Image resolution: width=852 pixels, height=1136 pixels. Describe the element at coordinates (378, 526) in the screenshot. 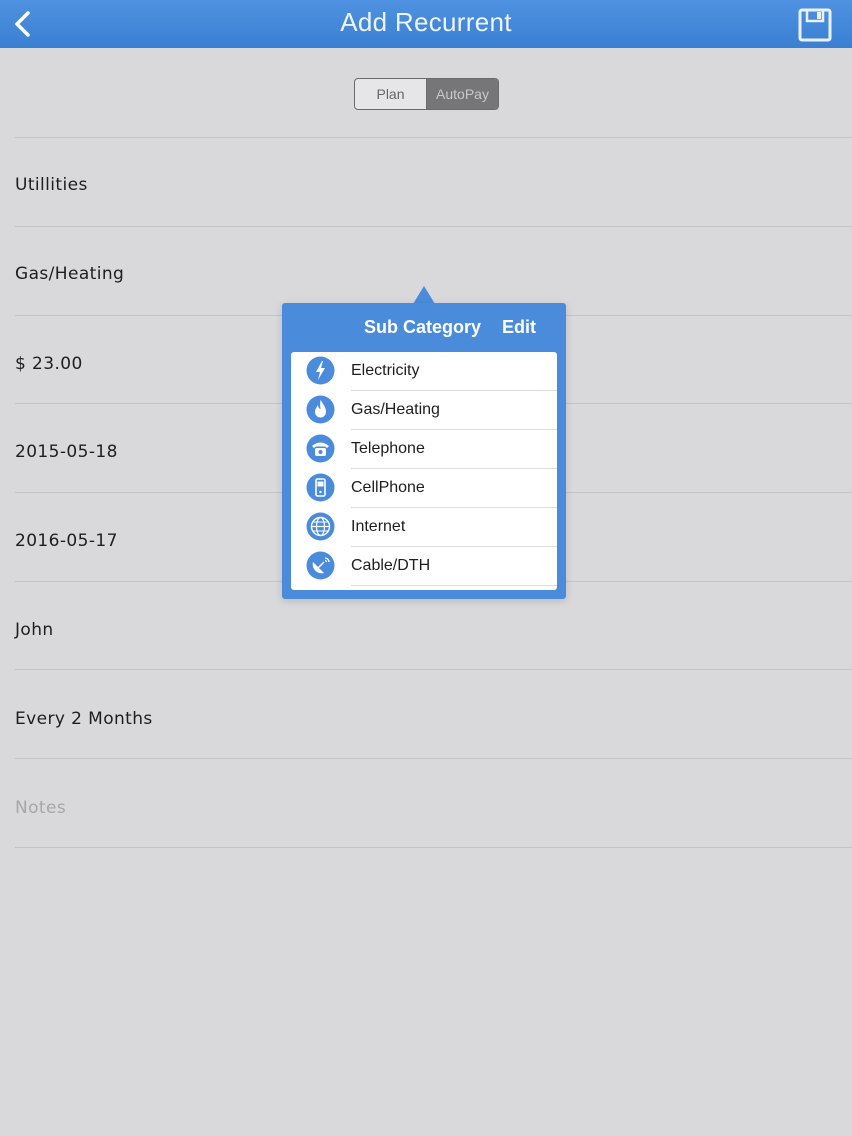

I see `list-item-label: Internet` at that location.